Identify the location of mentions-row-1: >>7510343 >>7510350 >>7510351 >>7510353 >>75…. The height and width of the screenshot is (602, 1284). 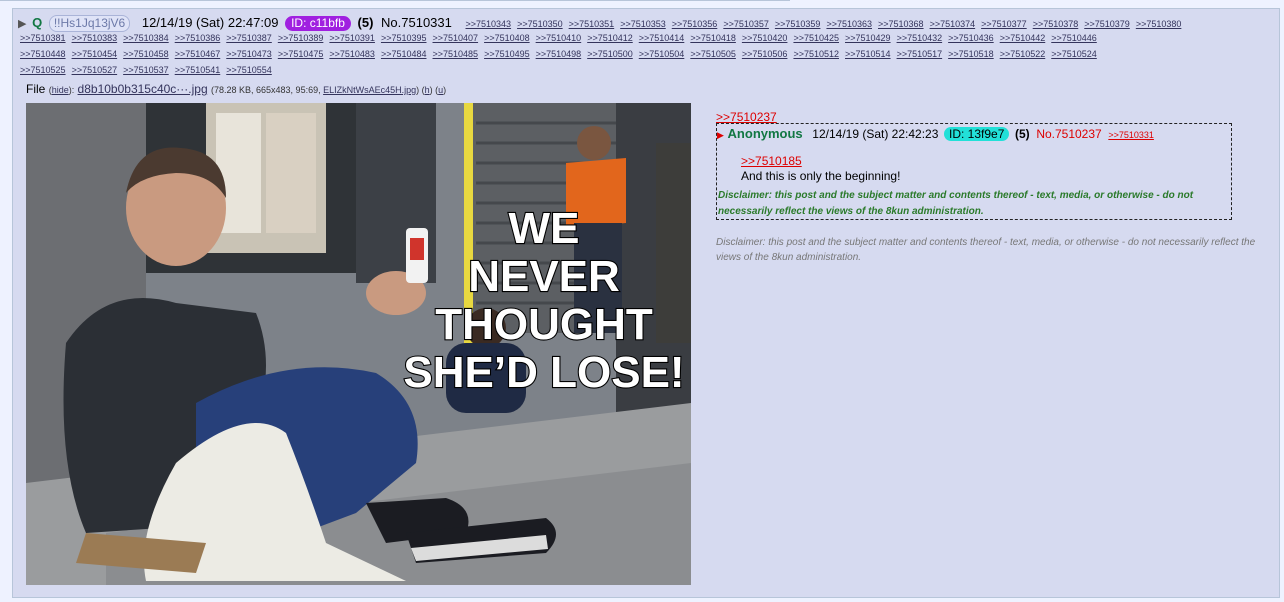
(827, 24).